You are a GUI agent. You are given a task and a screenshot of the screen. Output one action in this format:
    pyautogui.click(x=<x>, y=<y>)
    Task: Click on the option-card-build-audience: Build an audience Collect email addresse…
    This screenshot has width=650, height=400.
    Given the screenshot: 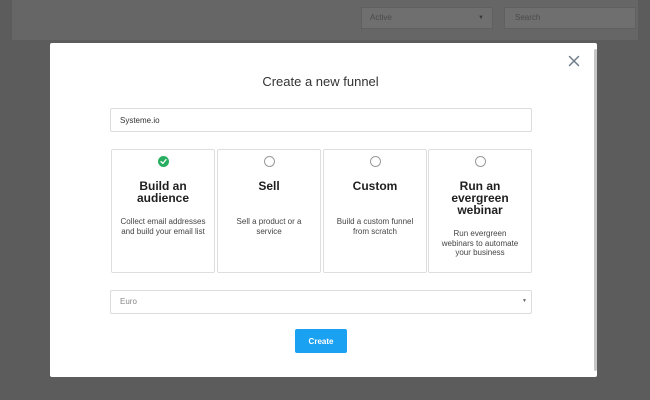 What is the action you would take?
    pyautogui.click(x=163, y=211)
    